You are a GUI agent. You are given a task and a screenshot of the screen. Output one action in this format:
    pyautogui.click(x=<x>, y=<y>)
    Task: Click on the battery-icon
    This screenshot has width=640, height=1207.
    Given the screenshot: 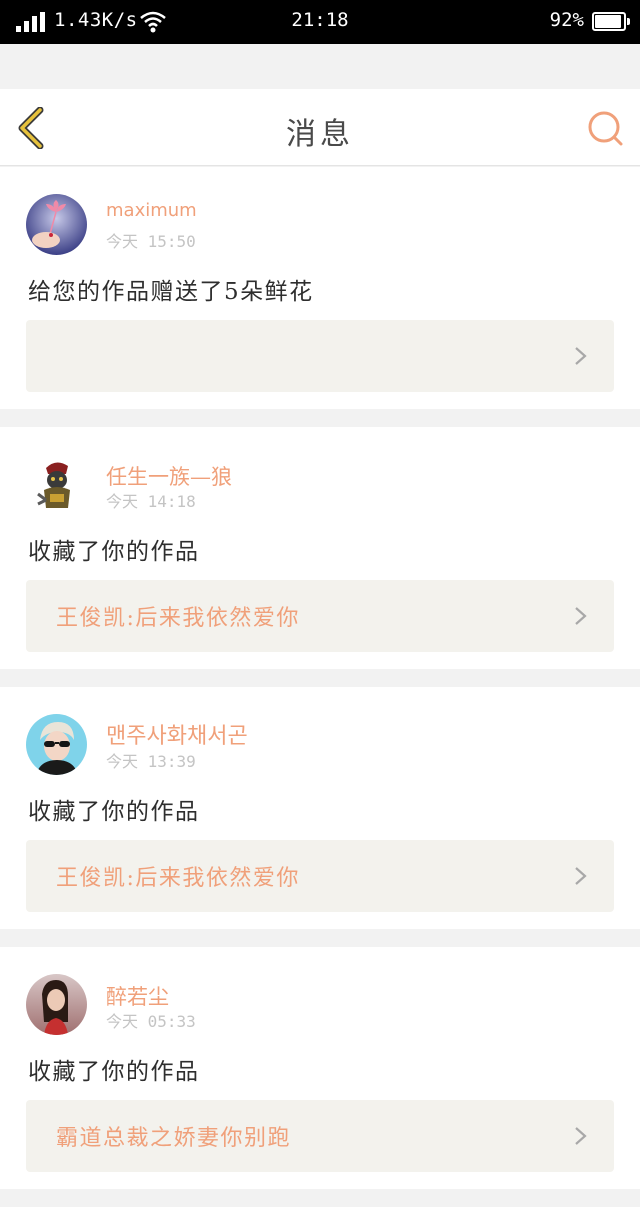 What is the action you would take?
    pyautogui.click(x=611, y=21)
    